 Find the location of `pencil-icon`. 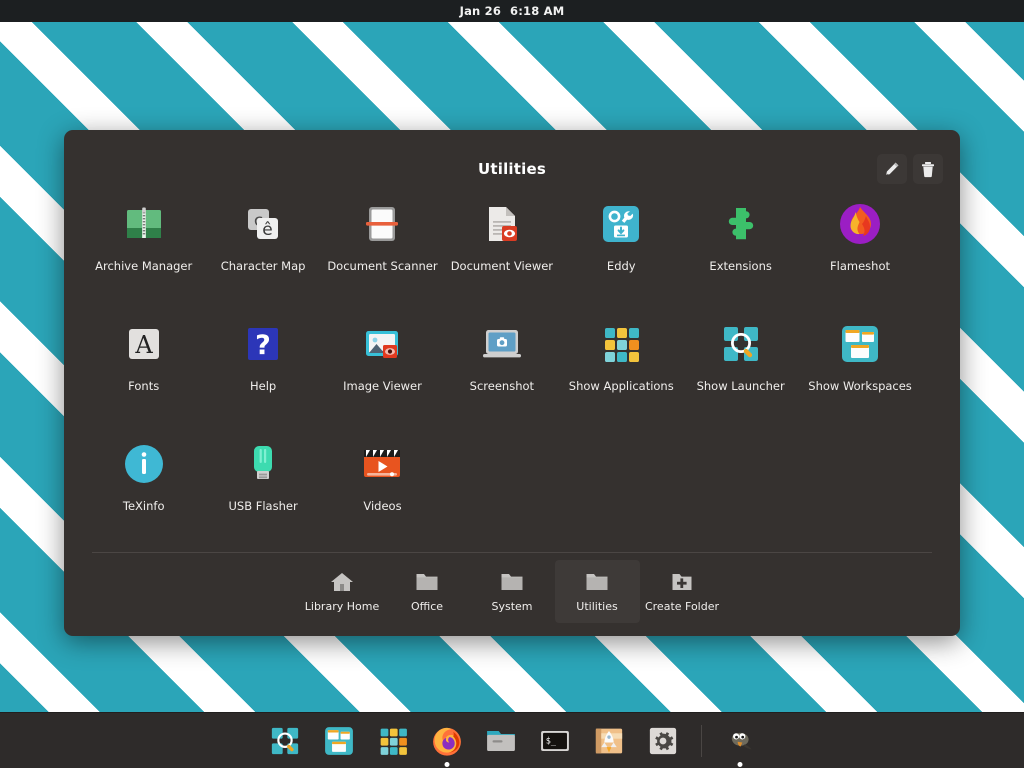

pencil-icon is located at coordinates (892, 169).